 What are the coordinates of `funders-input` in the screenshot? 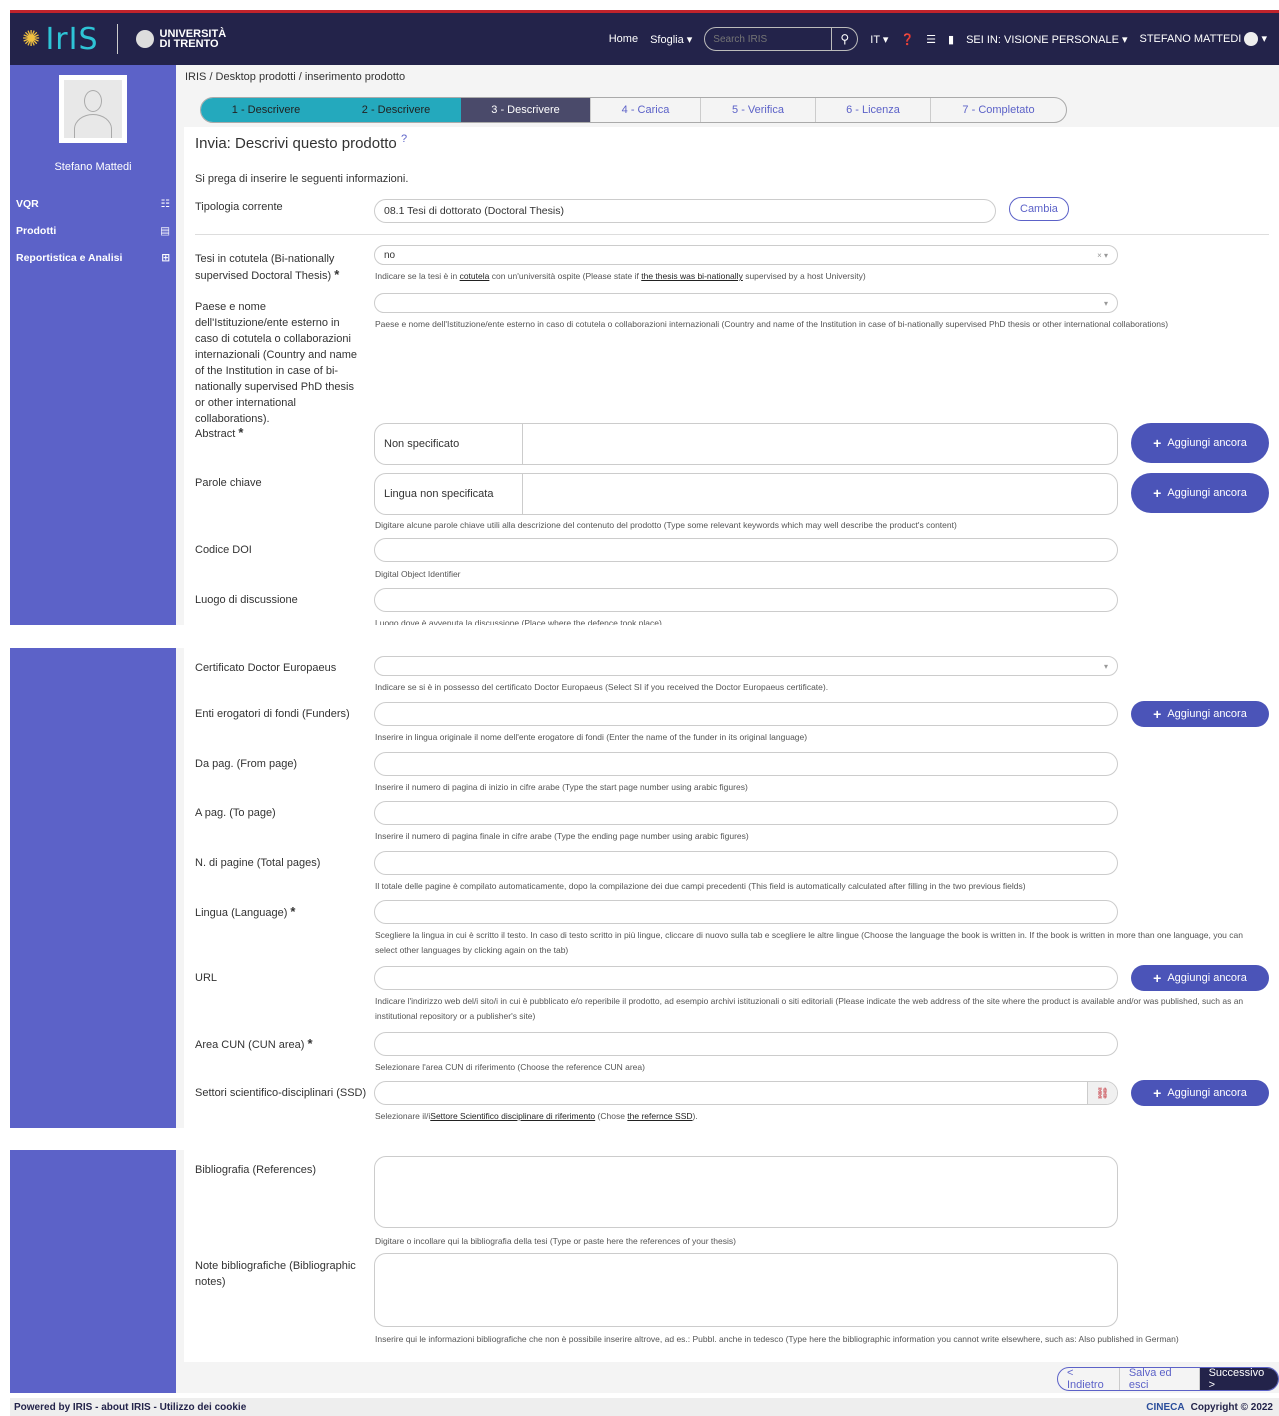 It's located at (746, 714).